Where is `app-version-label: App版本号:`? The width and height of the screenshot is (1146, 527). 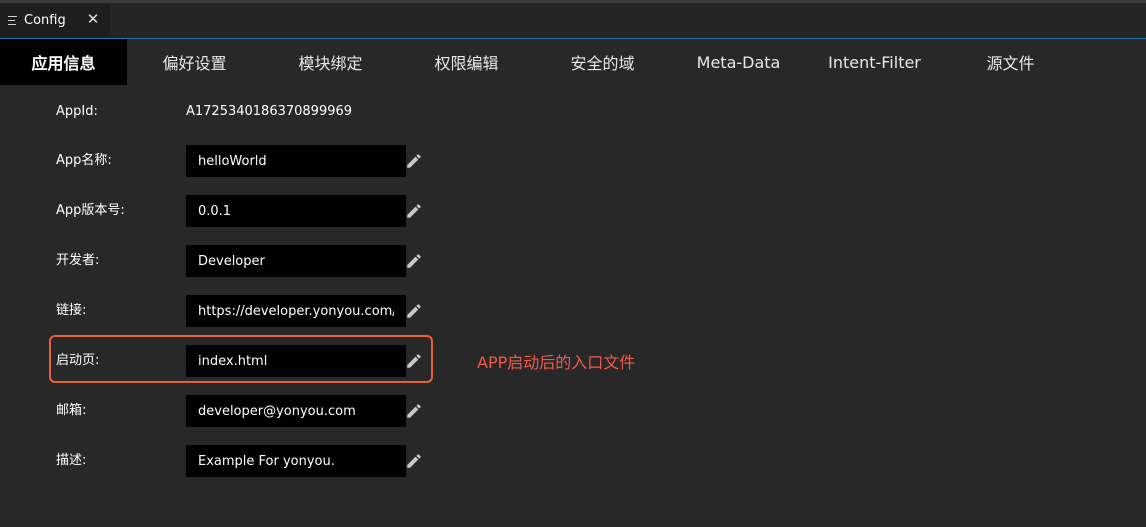 app-version-label: App版本号: is located at coordinates (90, 210).